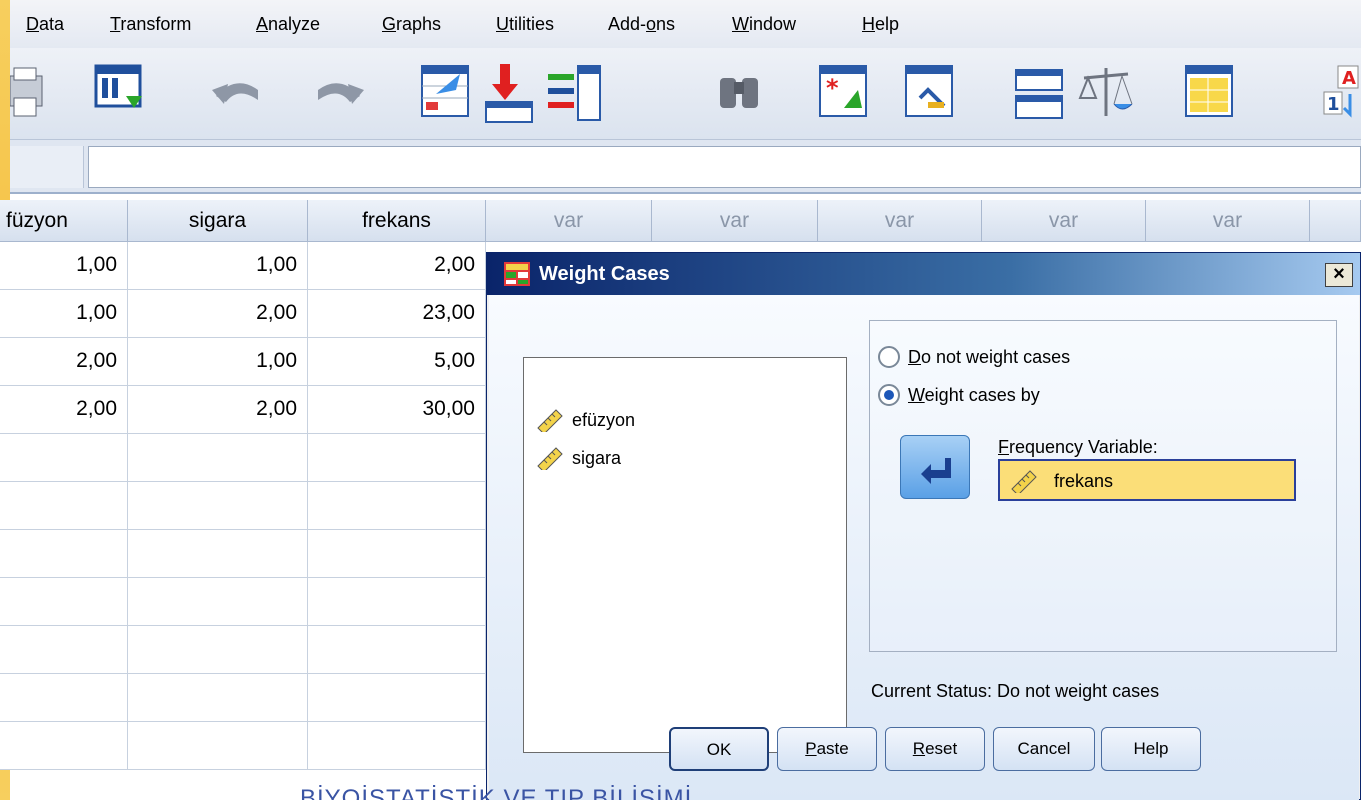  What do you see at coordinates (517, 274) in the screenshot?
I see `spss-grid-icon` at bounding box center [517, 274].